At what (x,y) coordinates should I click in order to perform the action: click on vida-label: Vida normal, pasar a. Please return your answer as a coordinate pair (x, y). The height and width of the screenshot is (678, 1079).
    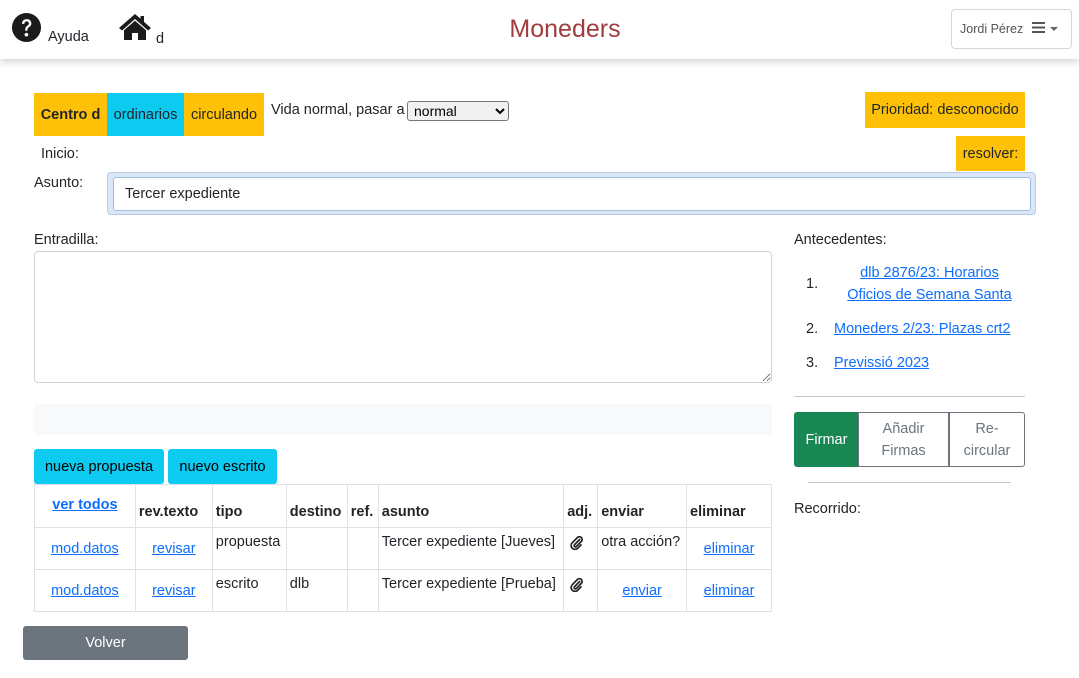
    Looking at the image, I should click on (338, 110).